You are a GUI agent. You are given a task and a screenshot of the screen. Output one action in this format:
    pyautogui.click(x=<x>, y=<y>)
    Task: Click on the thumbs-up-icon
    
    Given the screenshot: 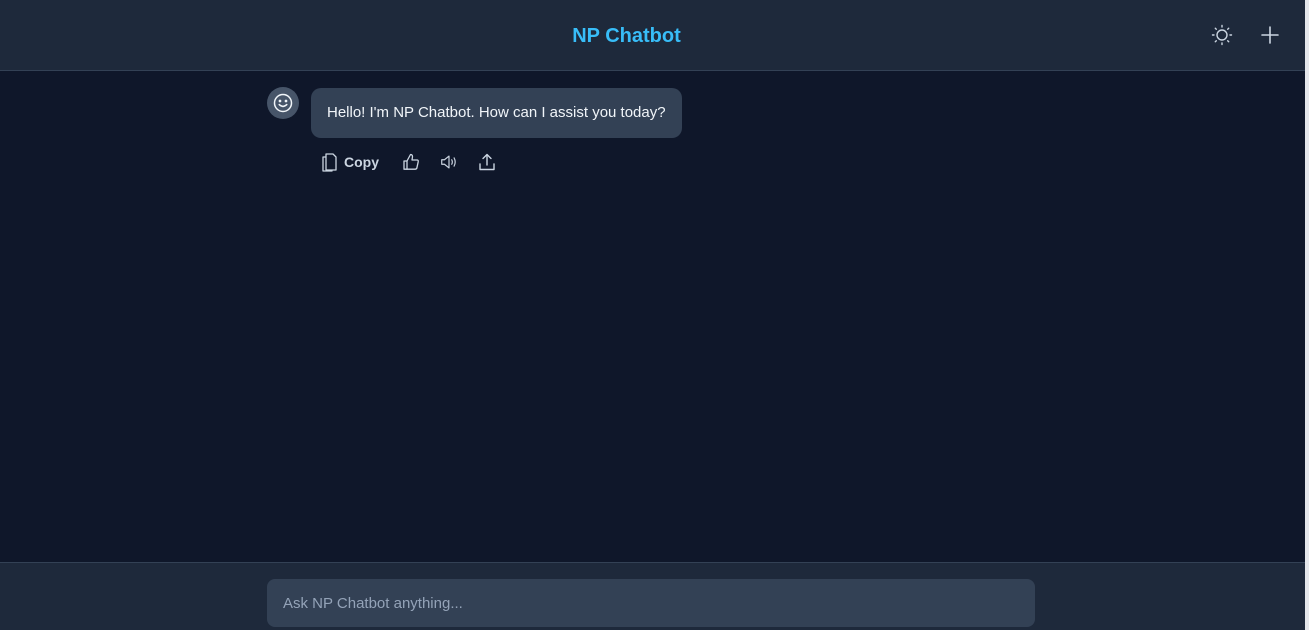 What is the action you would take?
    pyautogui.click(x=411, y=161)
    